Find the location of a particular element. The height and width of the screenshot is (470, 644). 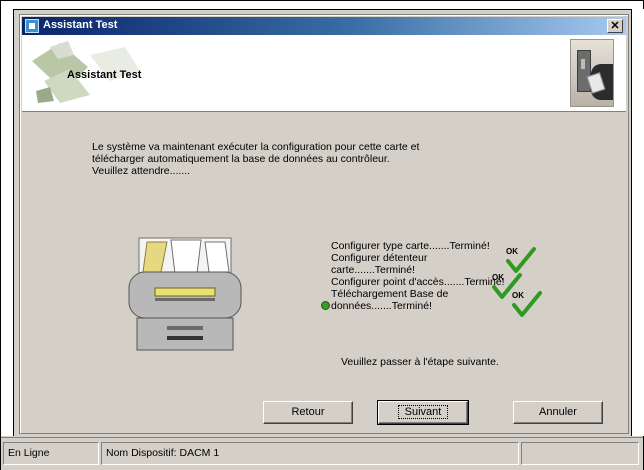

ok-check-icon: OK is located at coordinates (527, 304).